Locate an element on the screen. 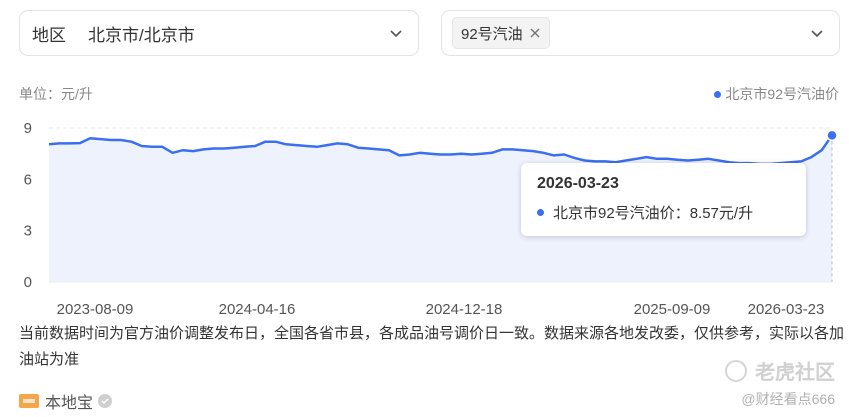 The image size is (849, 417). region-select: 地区 北京市/北京市 is located at coordinates (219, 33).